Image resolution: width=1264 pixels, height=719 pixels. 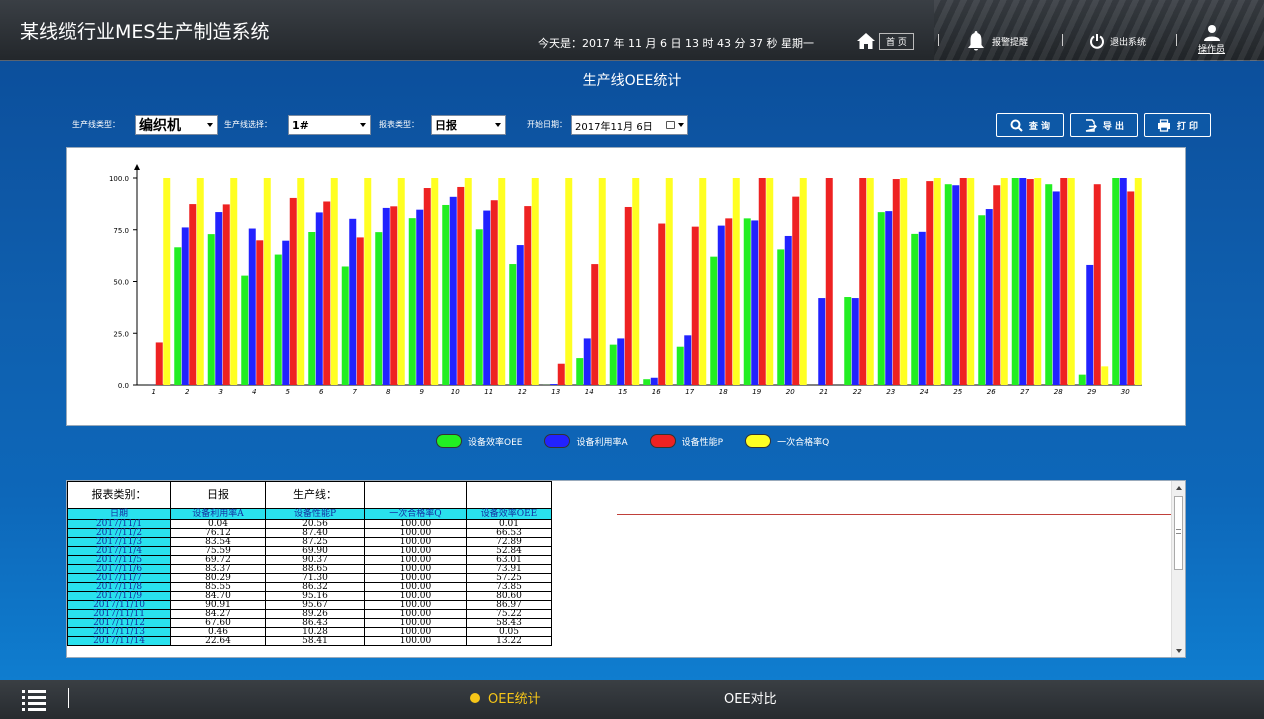 What do you see at coordinates (121, 283) in the screenshot?
I see `y-tick-label: 50.0` at bounding box center [121, 283].